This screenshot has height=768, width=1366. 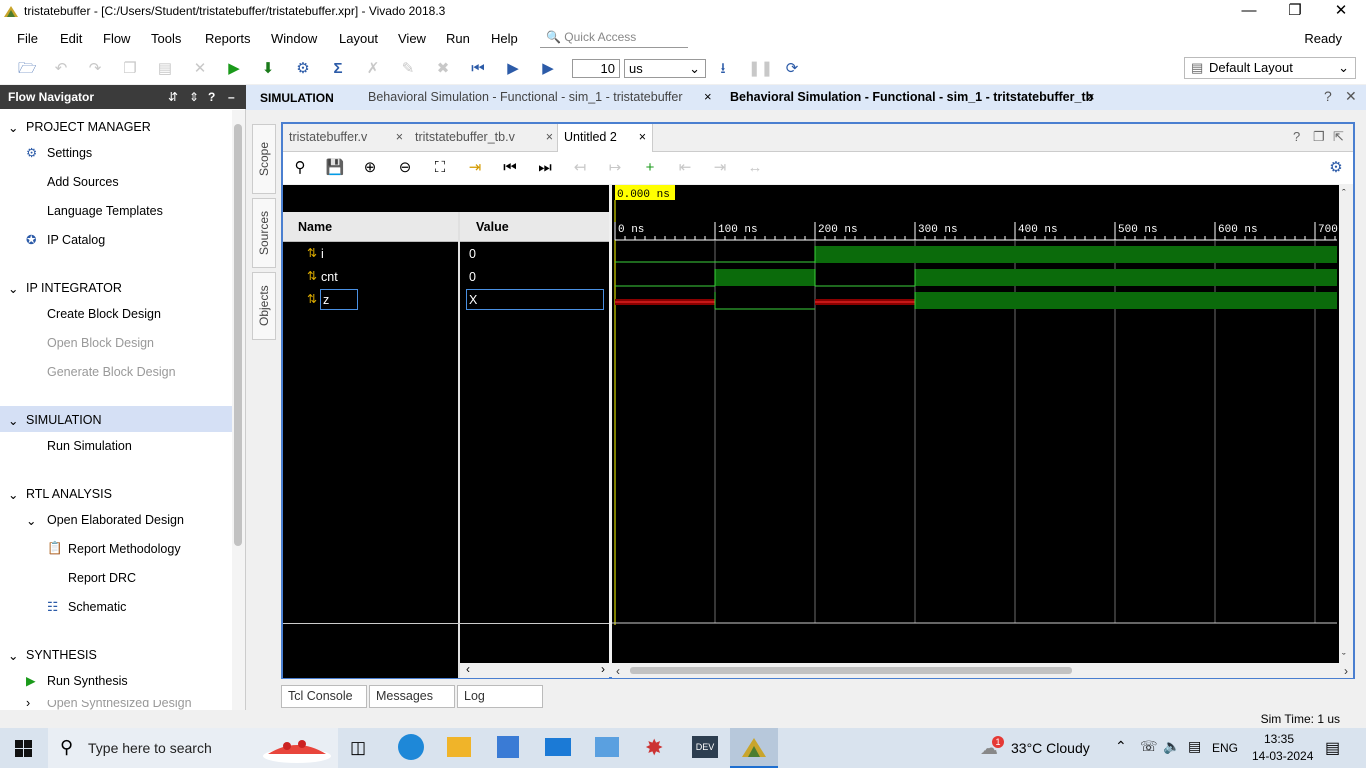 I want to click on nav-schematic: Schematic, so click(x=97, y=607).